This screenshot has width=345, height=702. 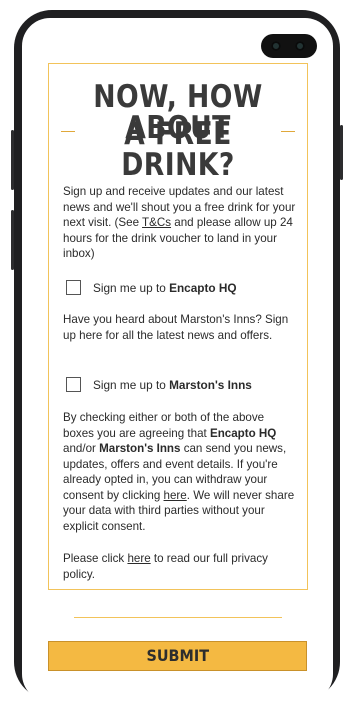 What do you see at coordinates (289, 46) in the screenshot?
I see `front-camera` at bounding box center [289, 46].